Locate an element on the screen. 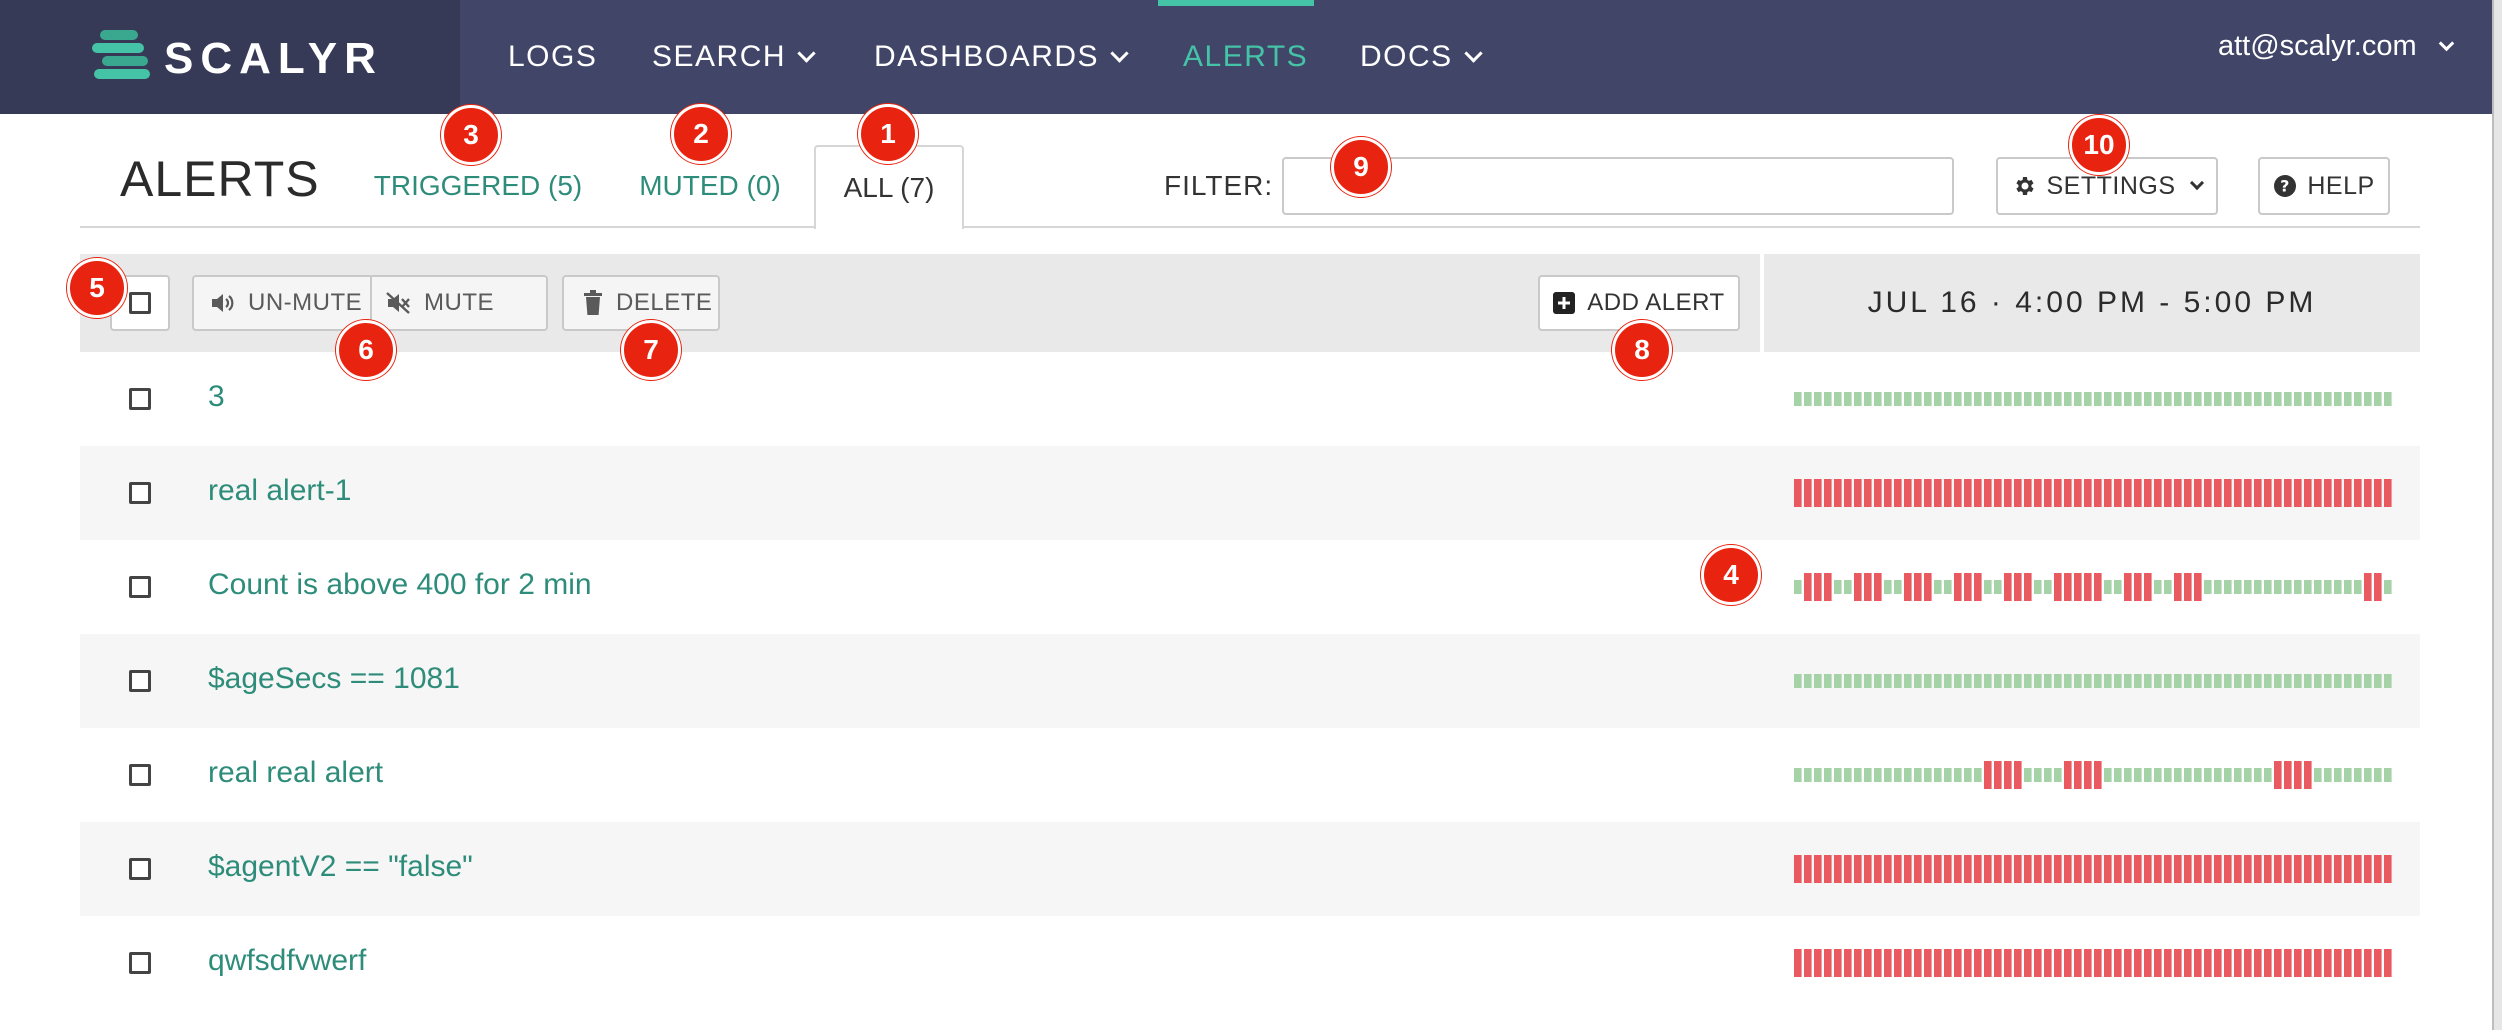 The width and height of the screenshot is (2502, 1030). table-row: 3 is located at coordinates (1250, 399).